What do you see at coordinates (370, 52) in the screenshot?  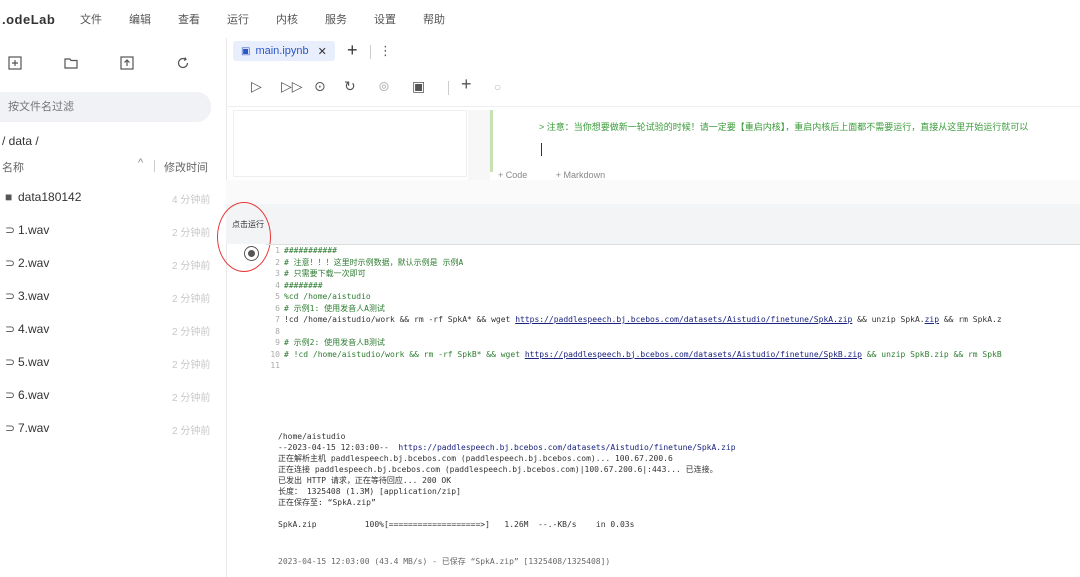 I see `tab-divider` at bounding box center [370, 52].